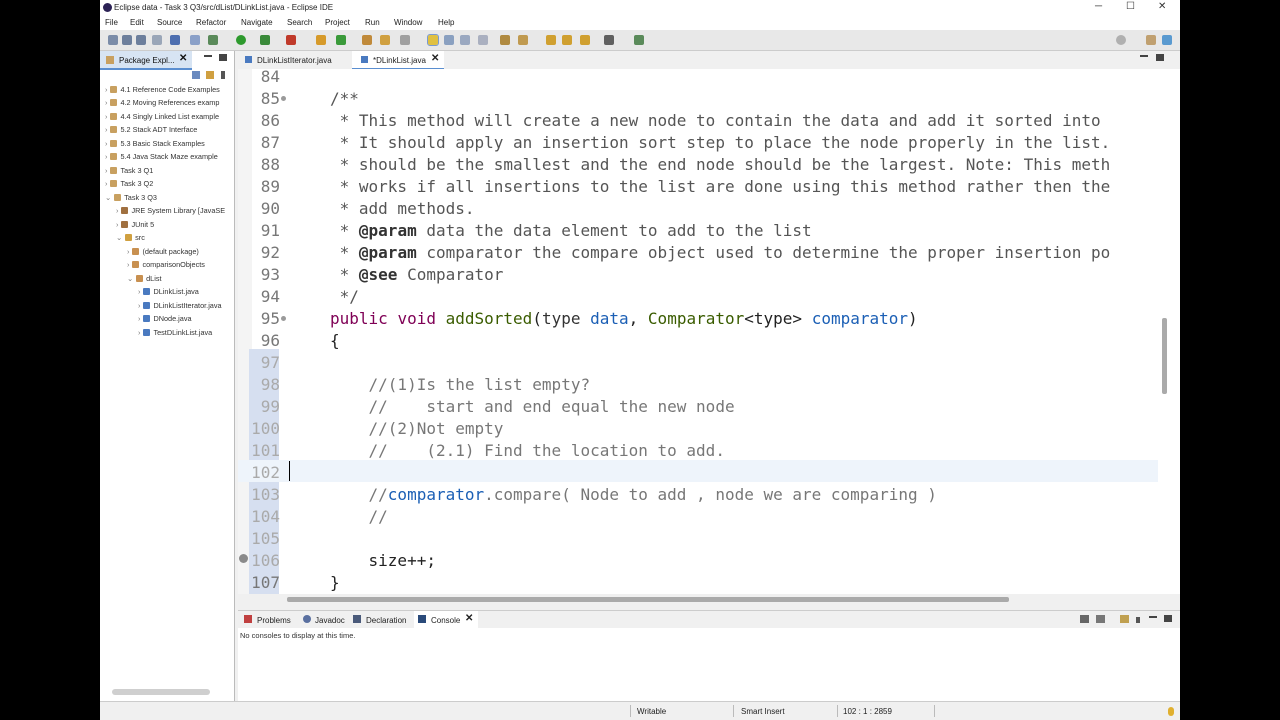 This screenshot has width=1280, height=720. What do you see at coordinates (196, 75) in the screenshot?
I see `collapse-all-icon` at bounding box center [196, 75].